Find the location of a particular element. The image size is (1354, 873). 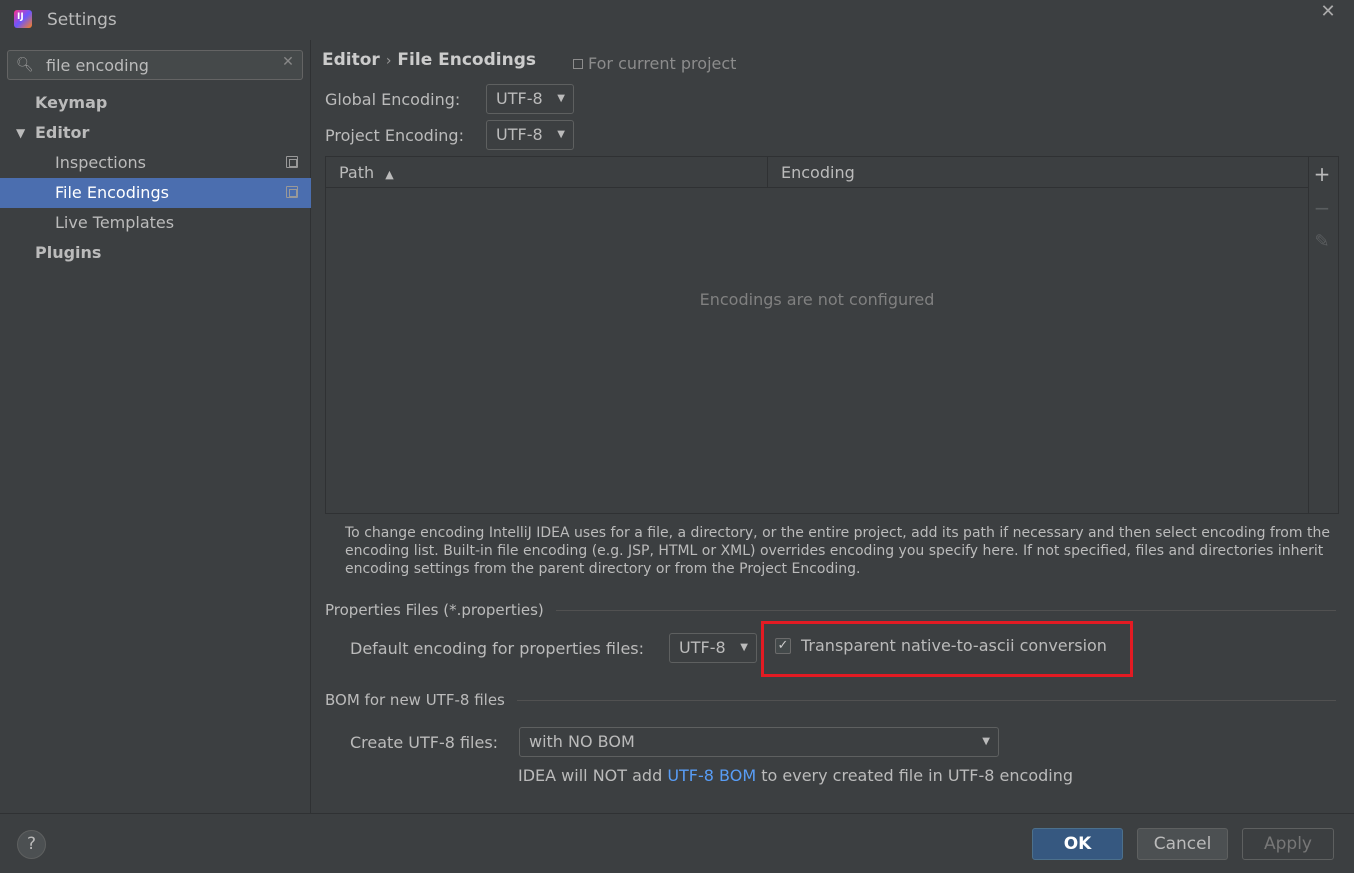

sidebar-item-plugins: Plugins is located at coordinates (155, 253).